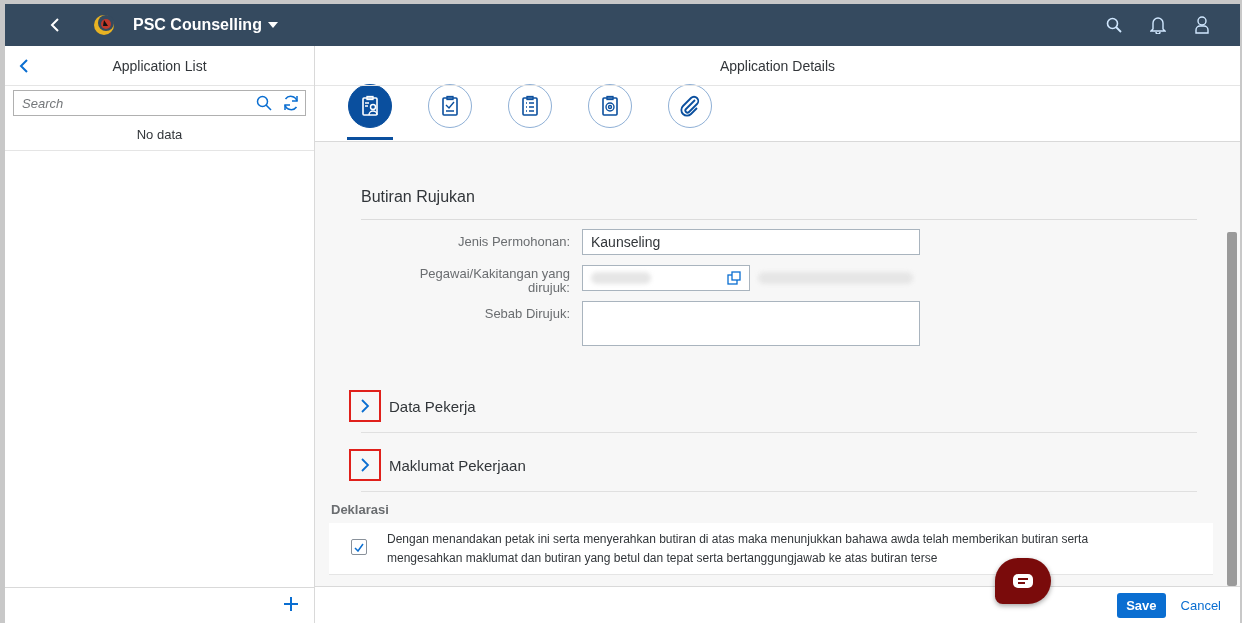 The image size is (1242, 623). Describe the element at coordinates (779, 204) in the screenshot. I see `section-title: Butiran Rujukan` at that location.